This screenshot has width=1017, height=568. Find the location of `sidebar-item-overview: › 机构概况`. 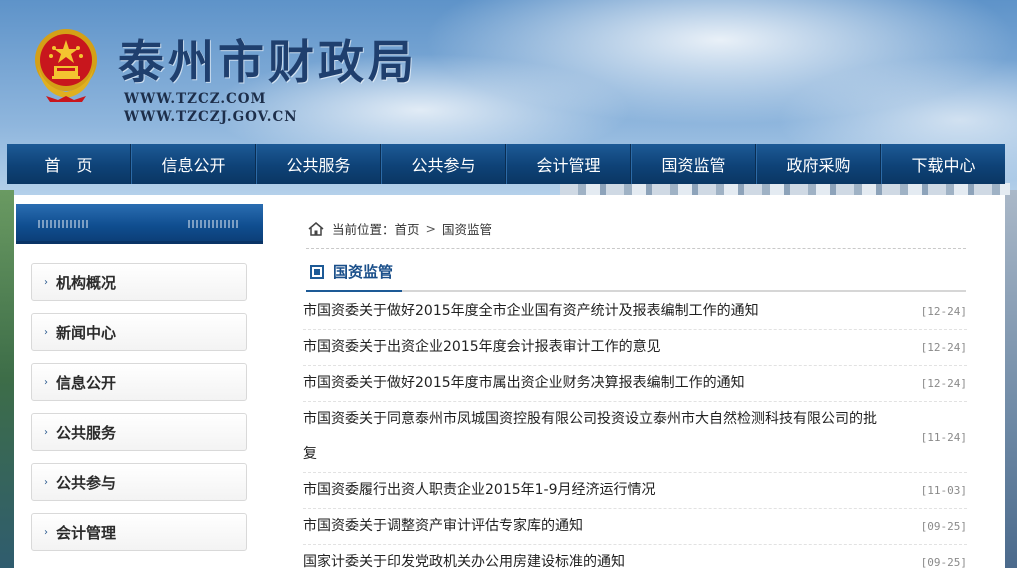

sidebar-item-overview: › 机构概况 is located at coordinates (139, 282).